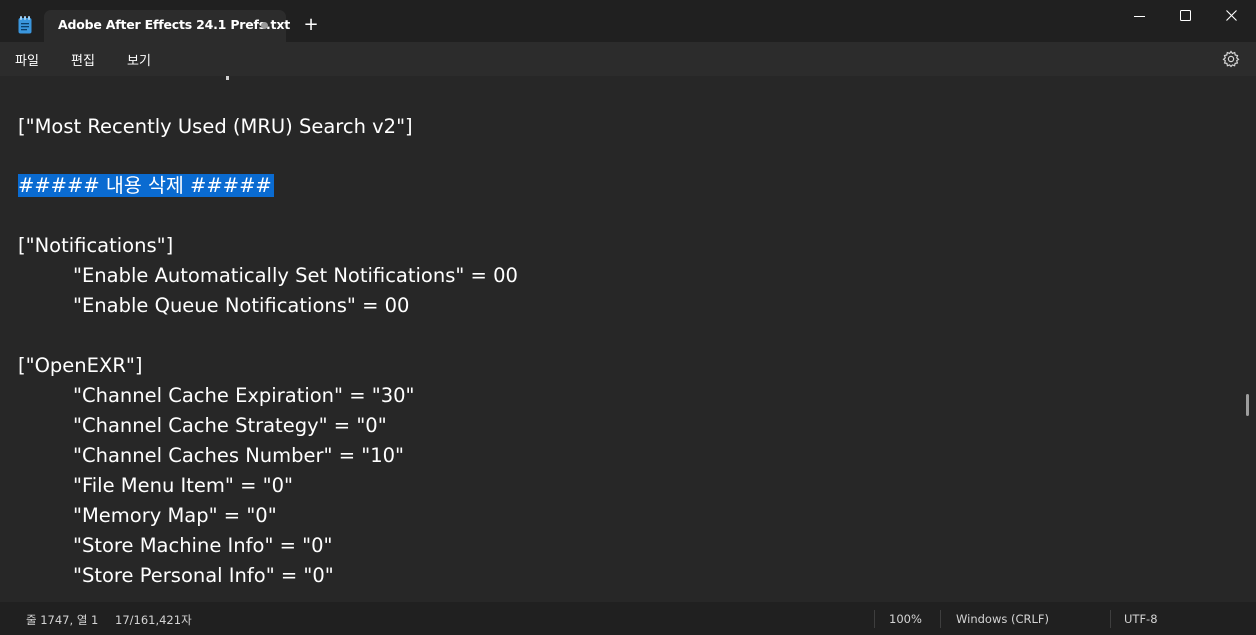 This screenshot has width=1256, height=635. I want to click on close-button, so click(1232, 16).